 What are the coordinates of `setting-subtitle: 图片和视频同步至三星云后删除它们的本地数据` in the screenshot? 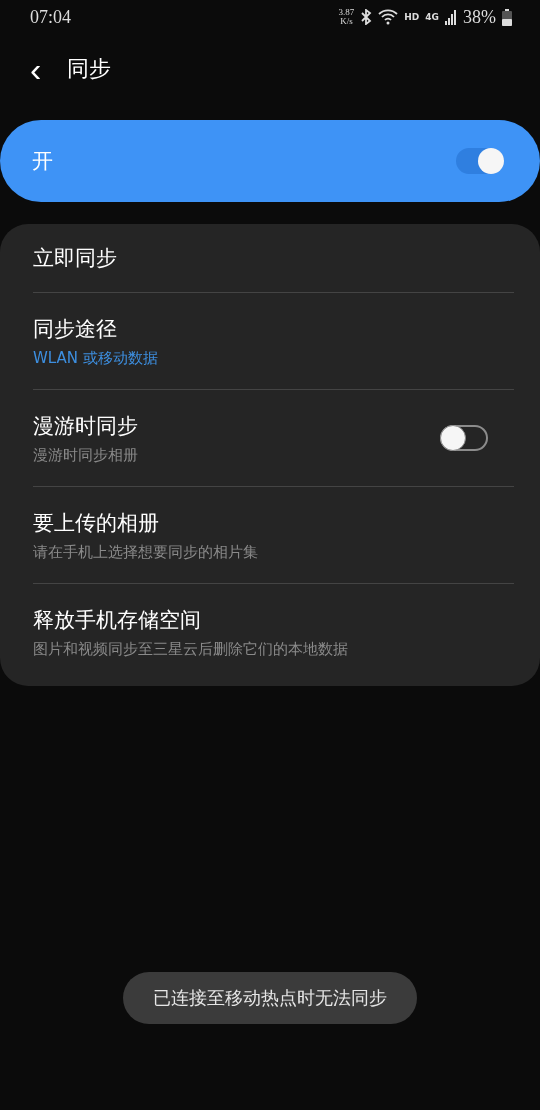 It's located at (191, 649).